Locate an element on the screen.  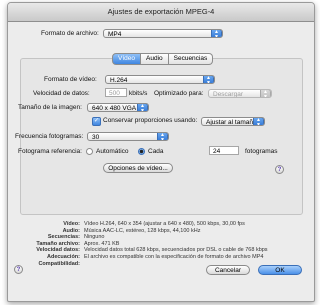
summary-row: Secuencias: Ninguno is located at coordinates (76, 237).